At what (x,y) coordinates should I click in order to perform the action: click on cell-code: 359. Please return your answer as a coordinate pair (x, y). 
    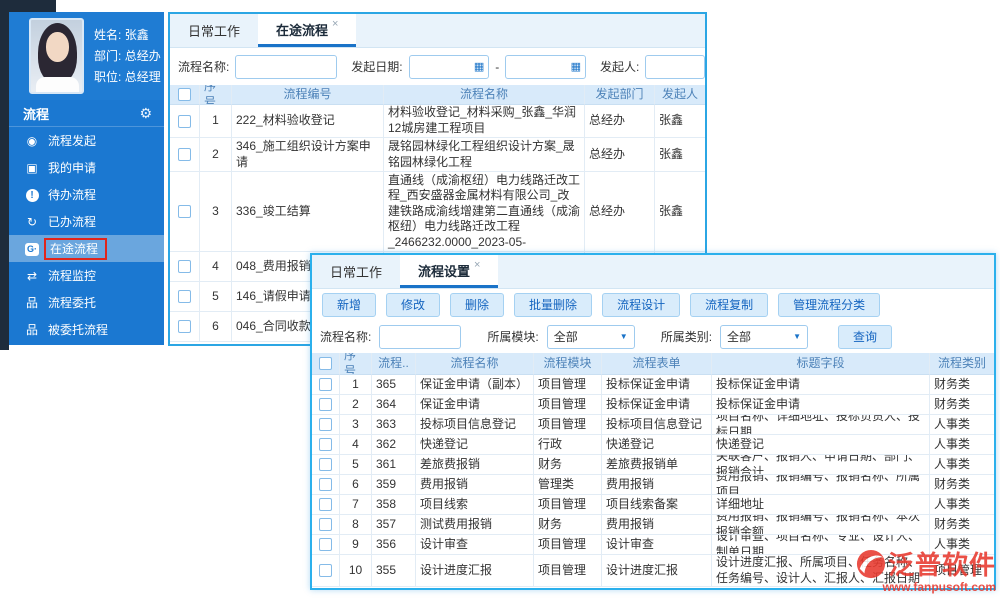
    Looking at the image, I should click on (394, 485).